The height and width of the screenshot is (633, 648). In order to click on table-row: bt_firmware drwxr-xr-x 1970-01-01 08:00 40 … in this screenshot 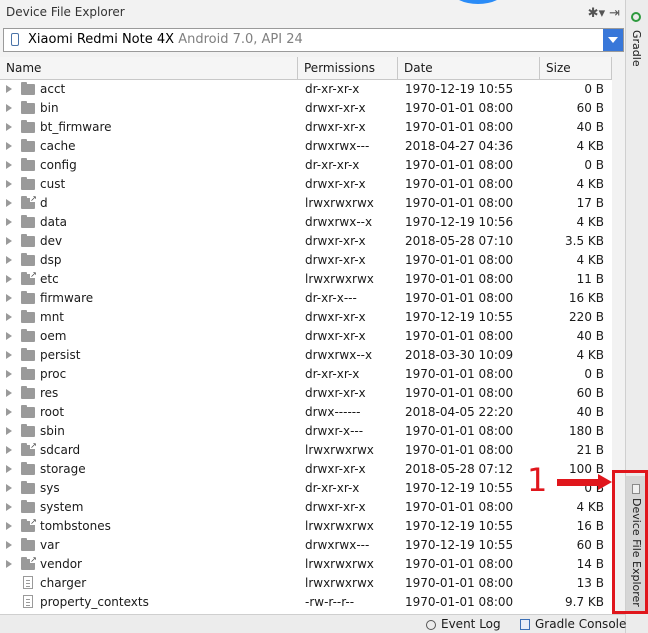, I will do `click(306, 127)`.